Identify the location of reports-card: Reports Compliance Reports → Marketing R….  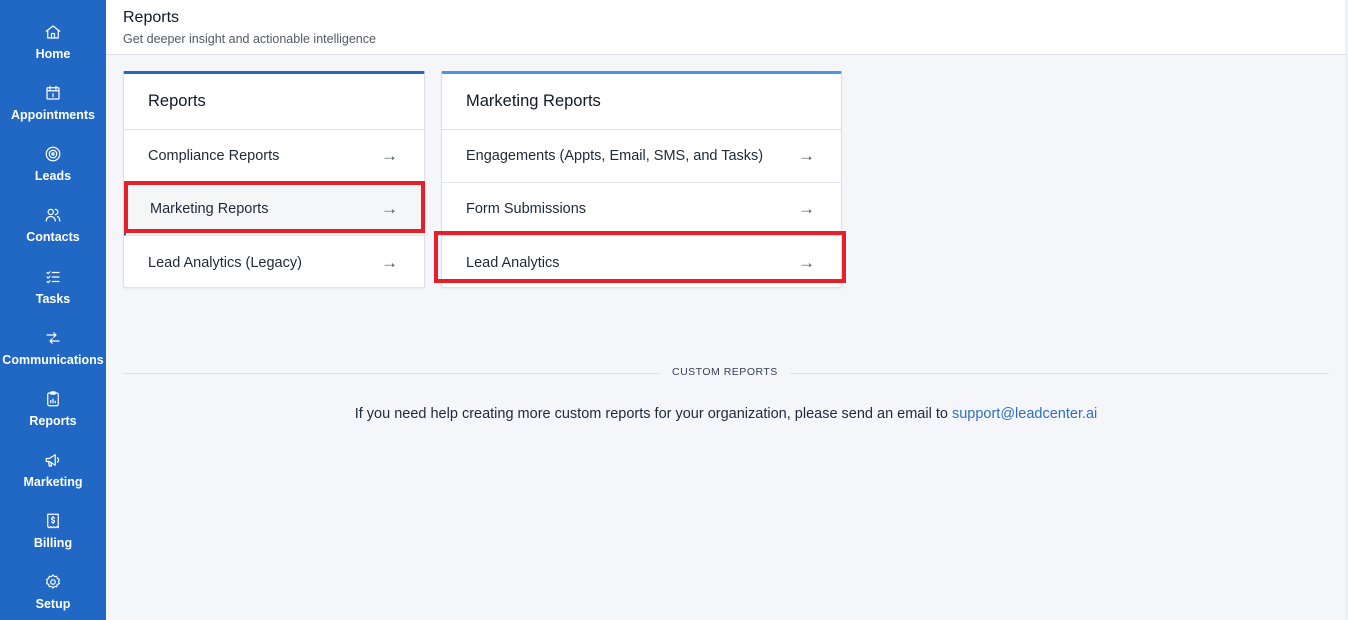
(274, 179).